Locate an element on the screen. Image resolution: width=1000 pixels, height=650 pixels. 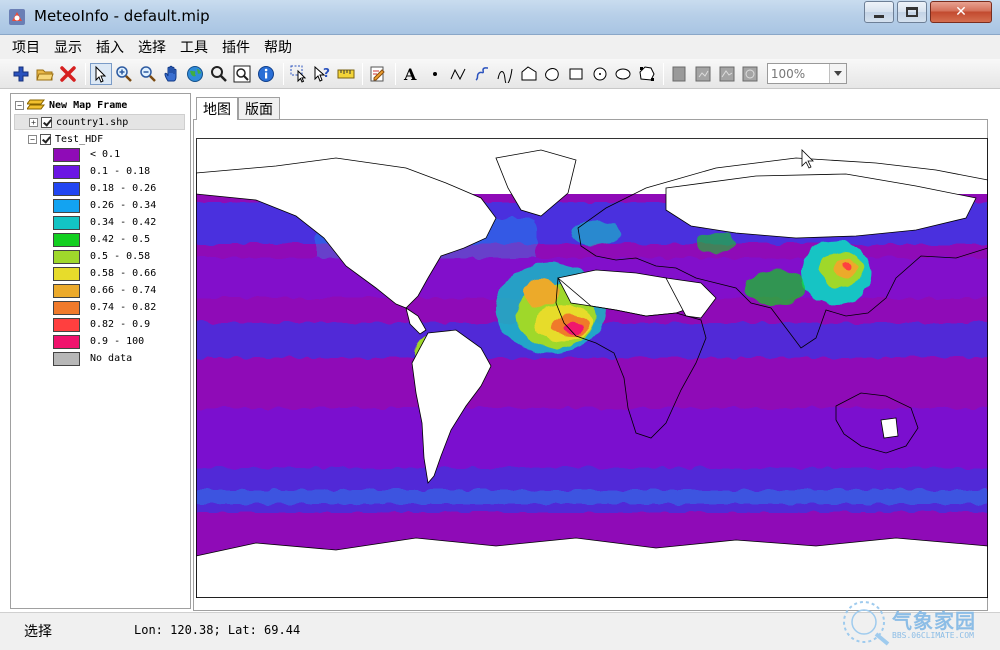
ellipse-button is located at coordinates (623, 74).